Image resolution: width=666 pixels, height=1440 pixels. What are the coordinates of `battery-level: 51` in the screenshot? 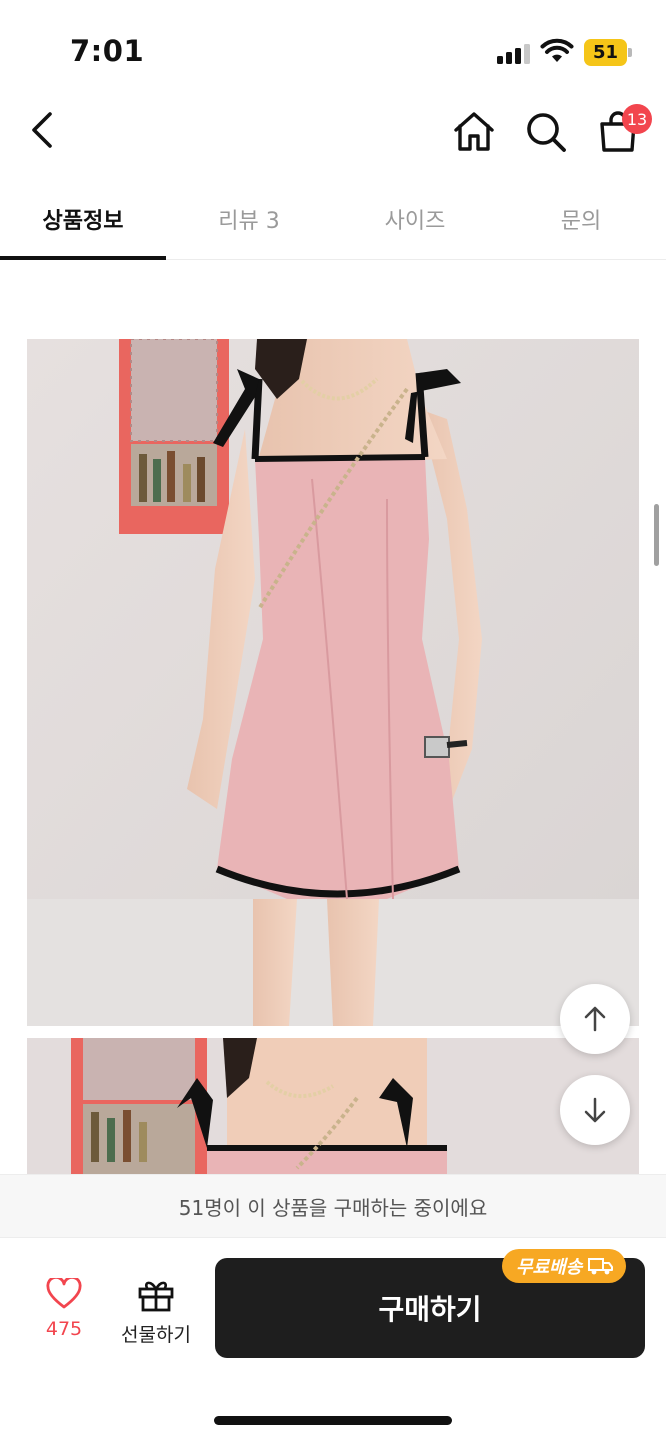 It's located at (605, 52).